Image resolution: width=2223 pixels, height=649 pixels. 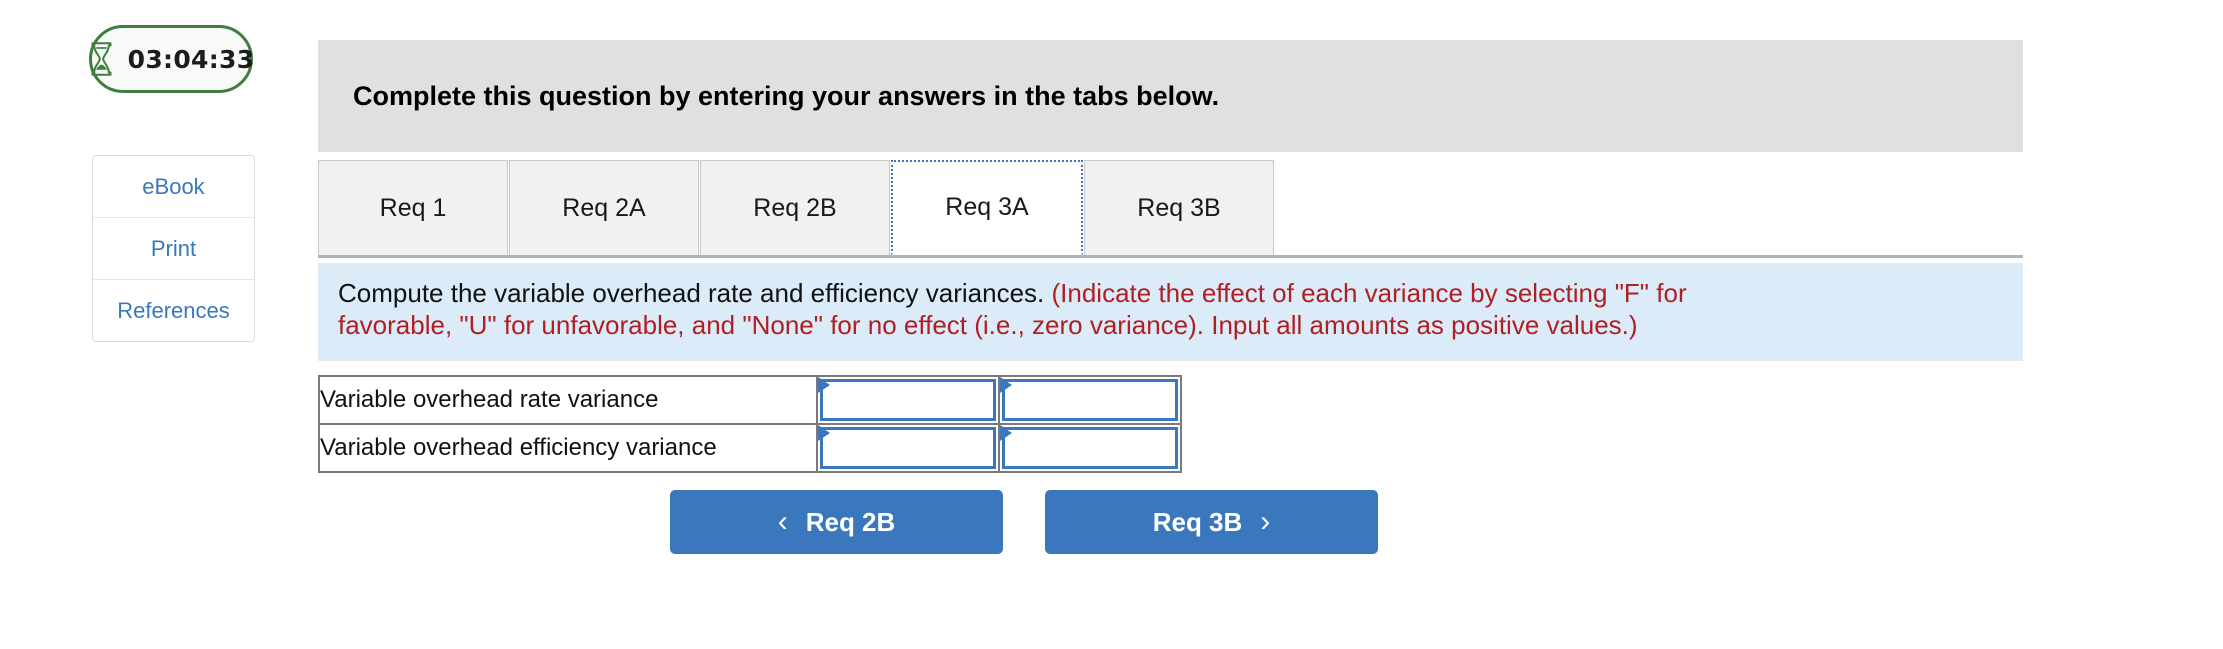 I want to click on sidebar-item-print: Print, so click(x=173, y=249).